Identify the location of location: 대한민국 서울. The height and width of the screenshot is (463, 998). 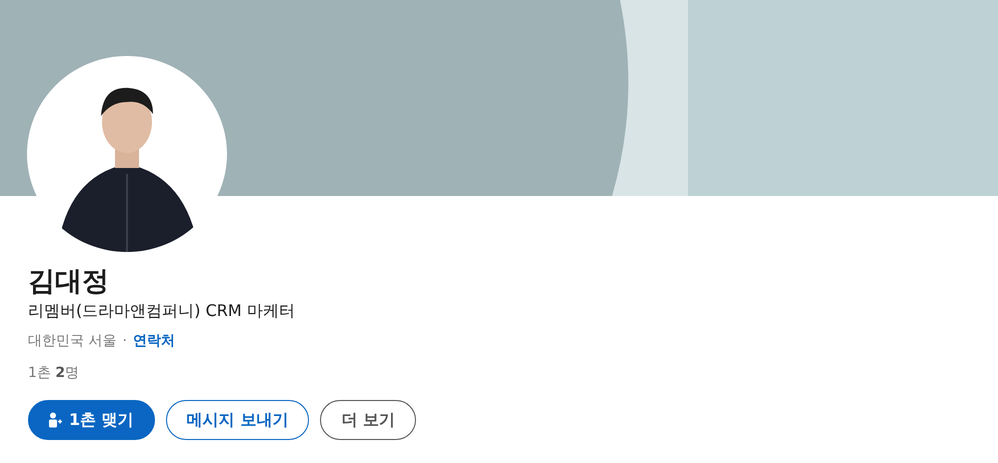
(72, 341).